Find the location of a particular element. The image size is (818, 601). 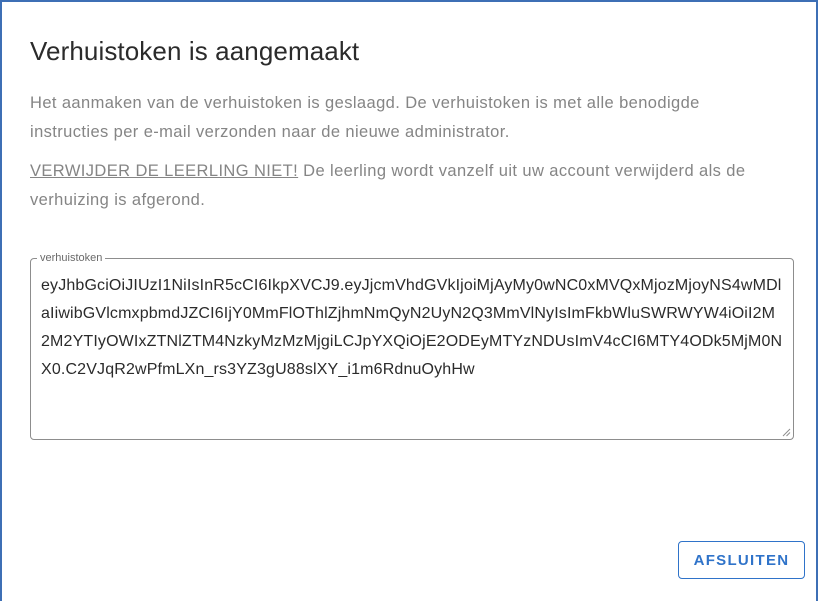

token-field-label: verhuistoken is located at coordinates (71, 258).